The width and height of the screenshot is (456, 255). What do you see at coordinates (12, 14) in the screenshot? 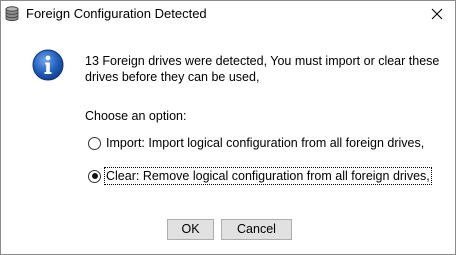
I see `database-icon` at bounding box center [12, 14].